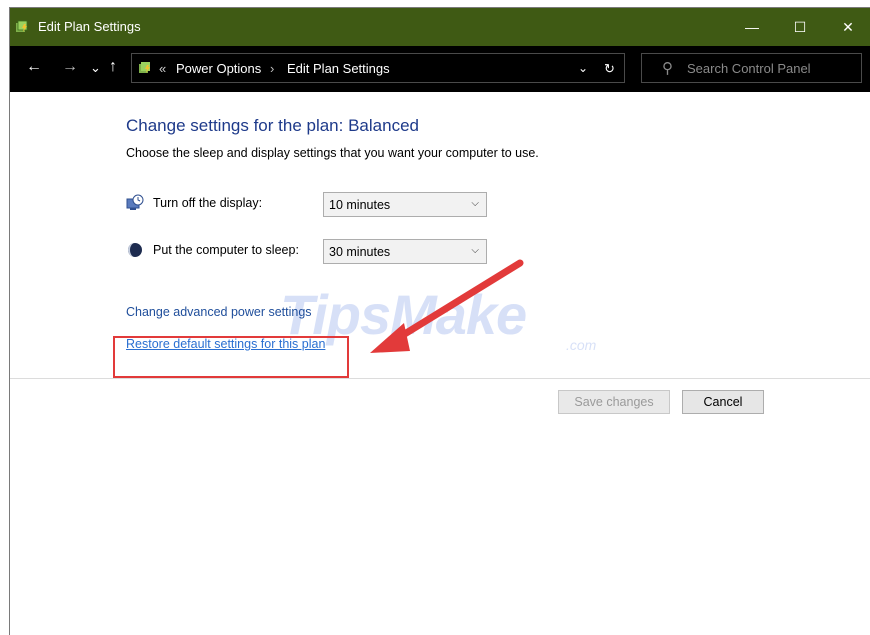 The image size is (870, 635). Describe the element at coordinates (447, 306) in the screenshot. I see `annotation-arrow-icon` at that location.